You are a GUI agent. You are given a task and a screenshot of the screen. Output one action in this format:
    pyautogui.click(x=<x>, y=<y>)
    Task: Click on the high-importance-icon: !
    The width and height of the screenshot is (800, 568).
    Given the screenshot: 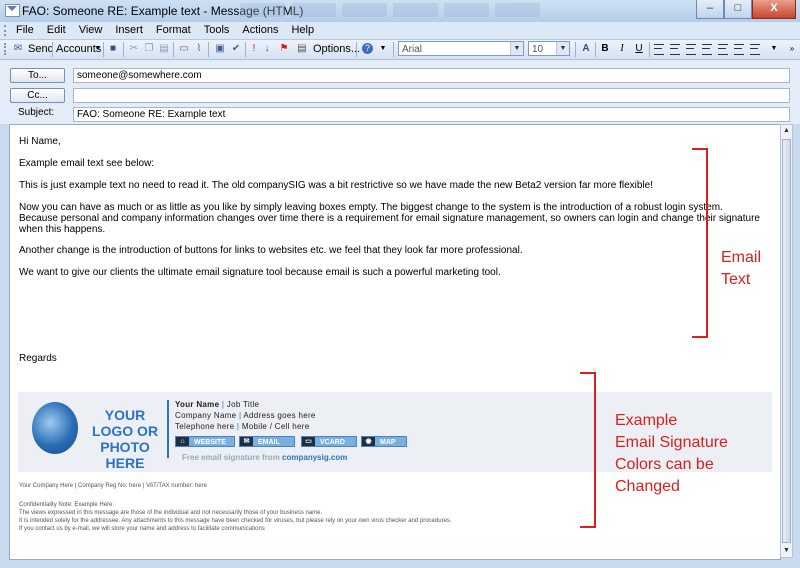 What is the action you would take?
    pyautogui.click(x=254, y=49)
    